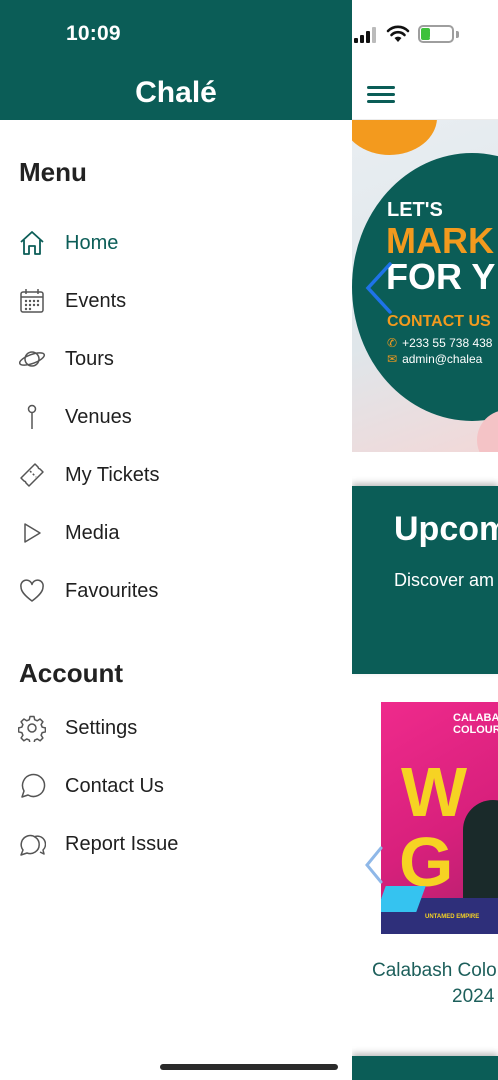  What do you see at coordinates (112, 474) in the screenshot?
I see `menu-item-label: My Tickets` at bounding box center [112, 474].